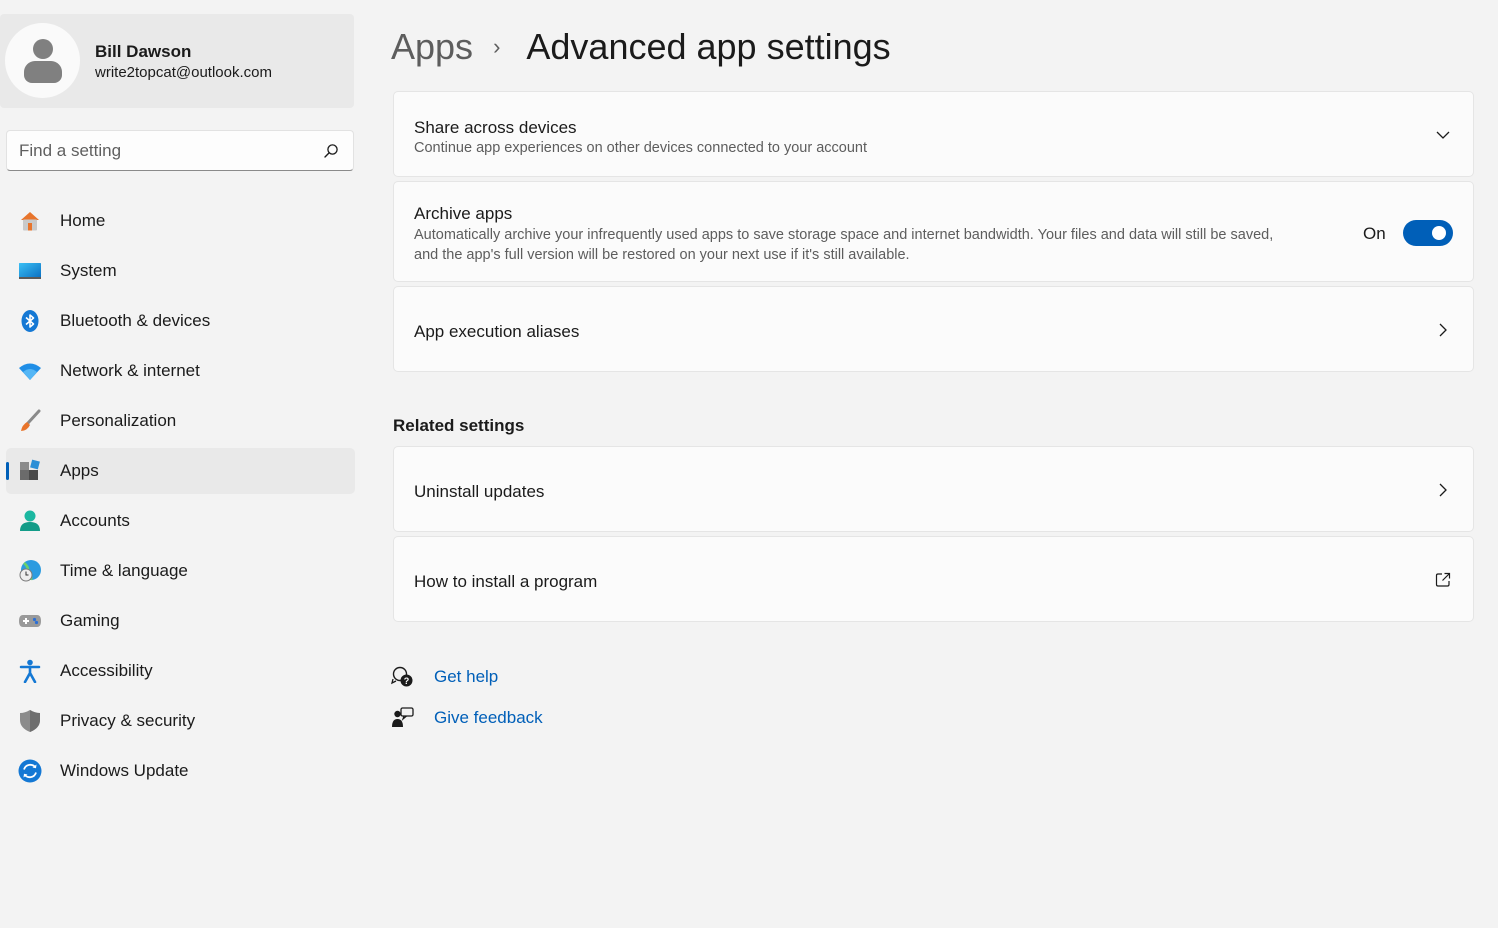 The height and width of the screenshot is (928, 1498). What do you see at coordinates (30, 221) in the screenshot?
I see `home-icon` at bounding box center [30, 221].